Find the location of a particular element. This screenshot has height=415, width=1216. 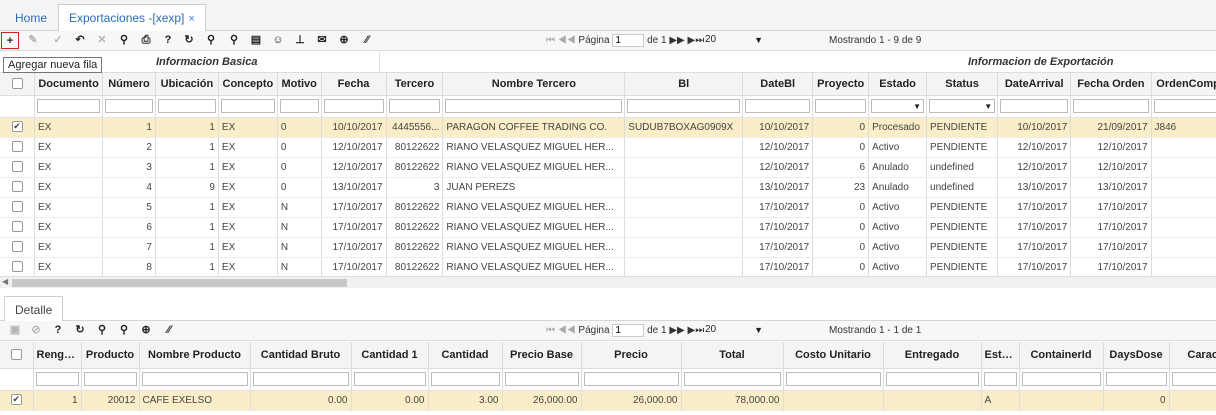

cell-datebl: 17/10/2017 is located at coordinates (778, 247).